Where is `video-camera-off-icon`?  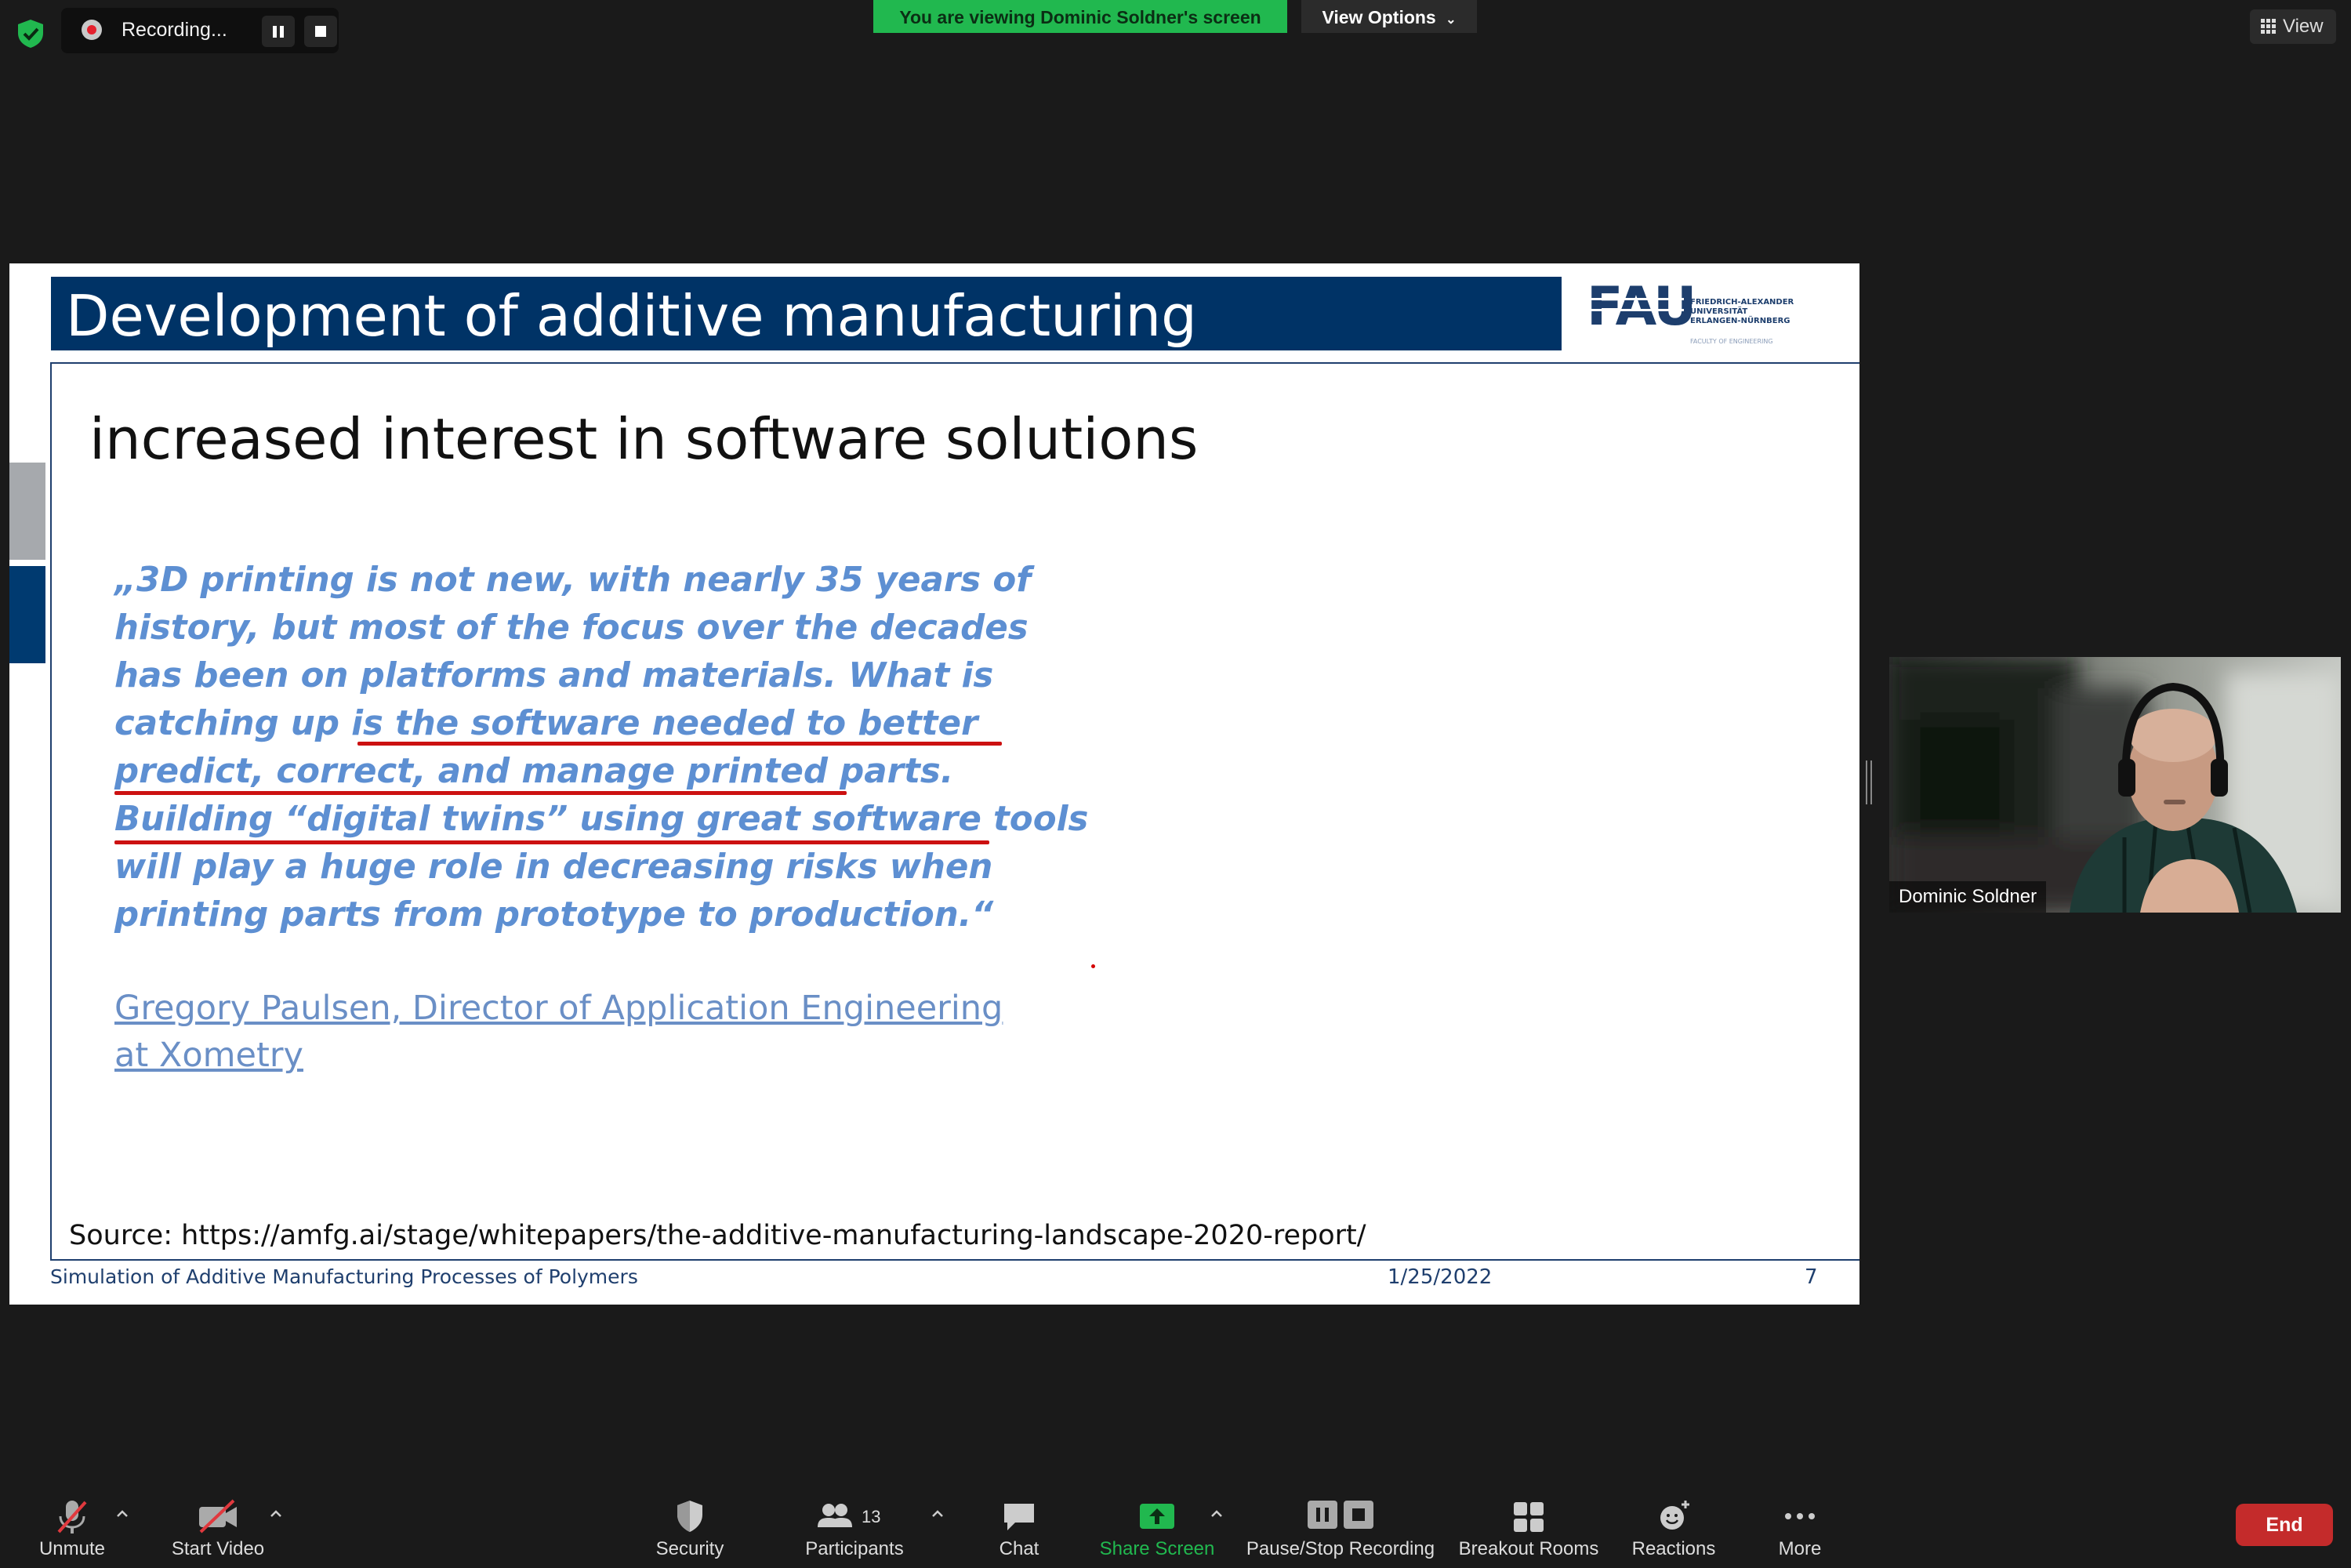 video-camera-off-icon is located at coordinates (218, 1516).